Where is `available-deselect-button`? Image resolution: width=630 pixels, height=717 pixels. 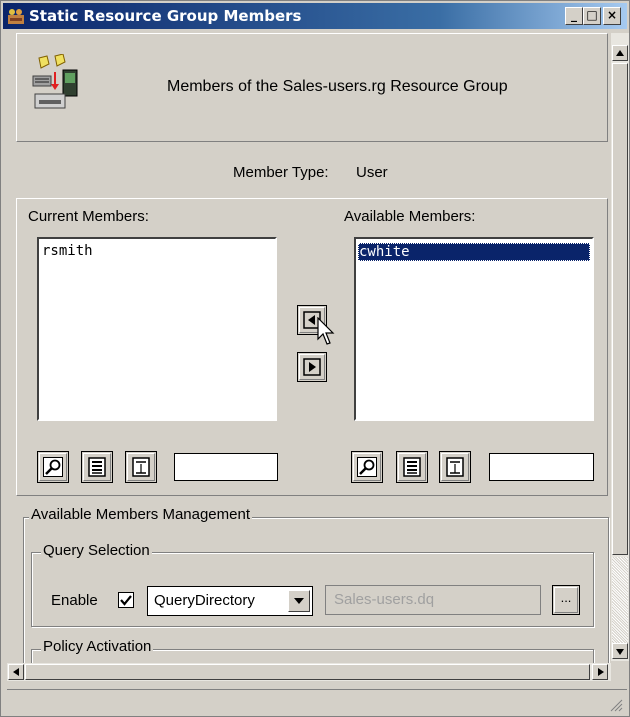
available-deselect-button is located at coordinates (455, 467).